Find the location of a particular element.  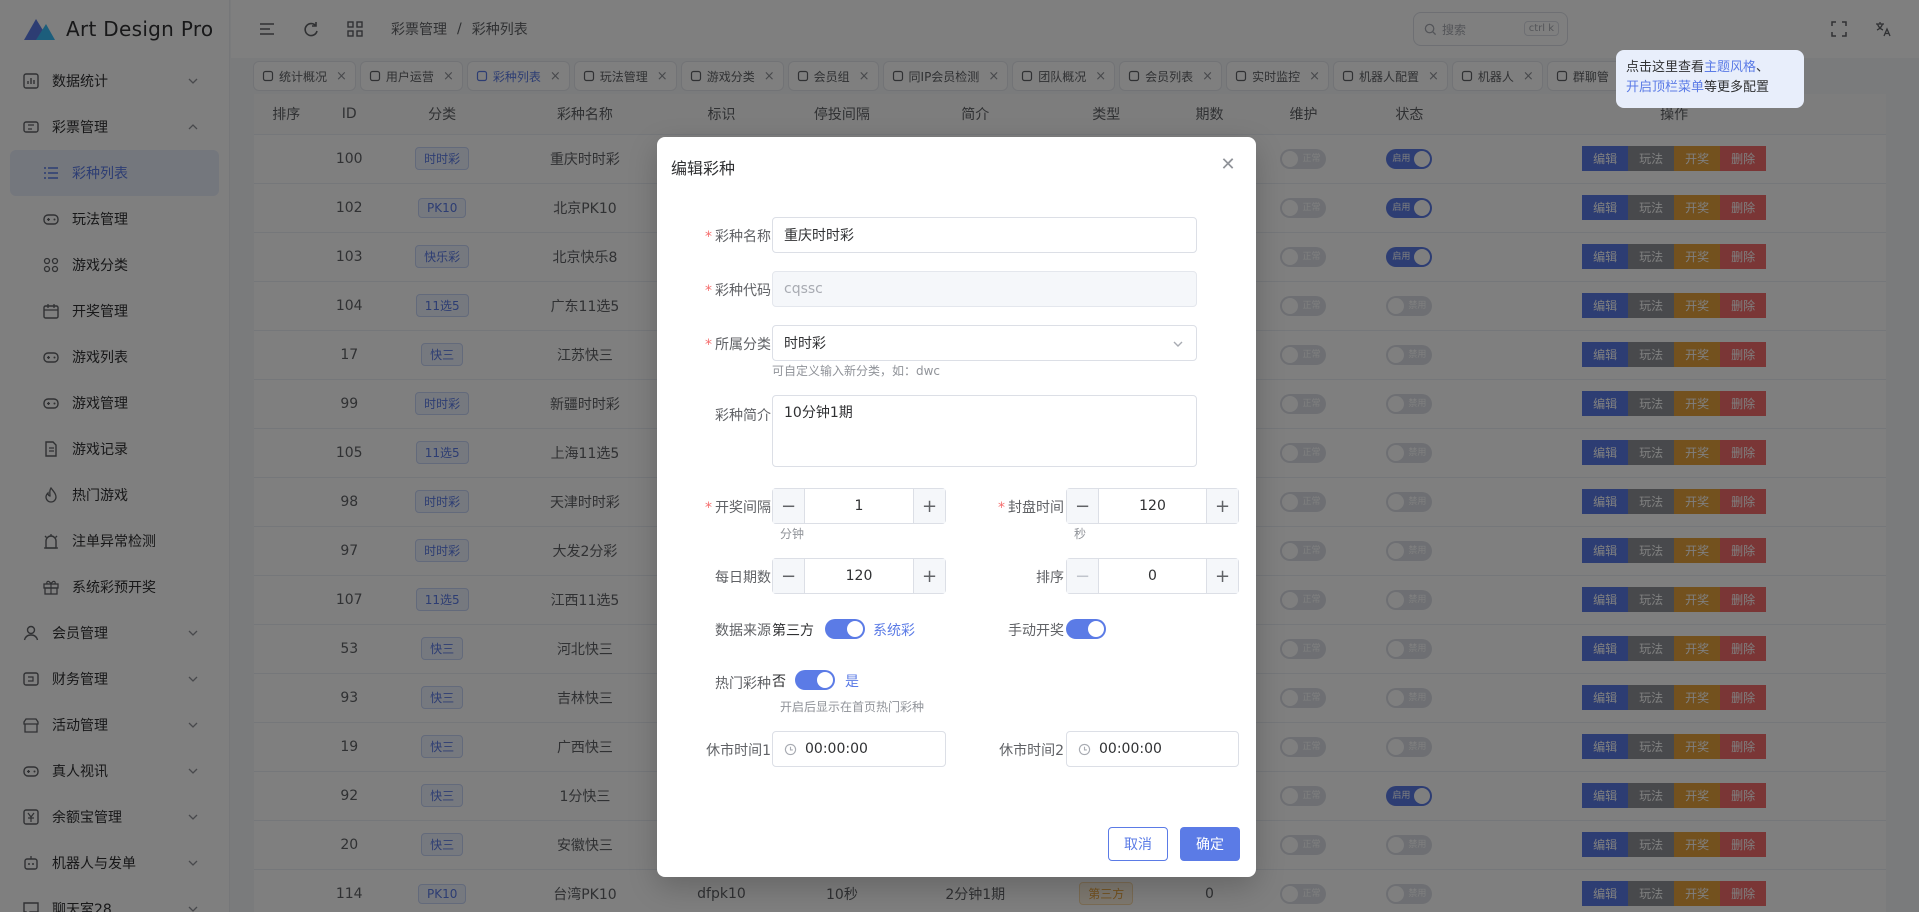

manual-draw-label: 手动开奖 is located at coordinates (1036, 631).